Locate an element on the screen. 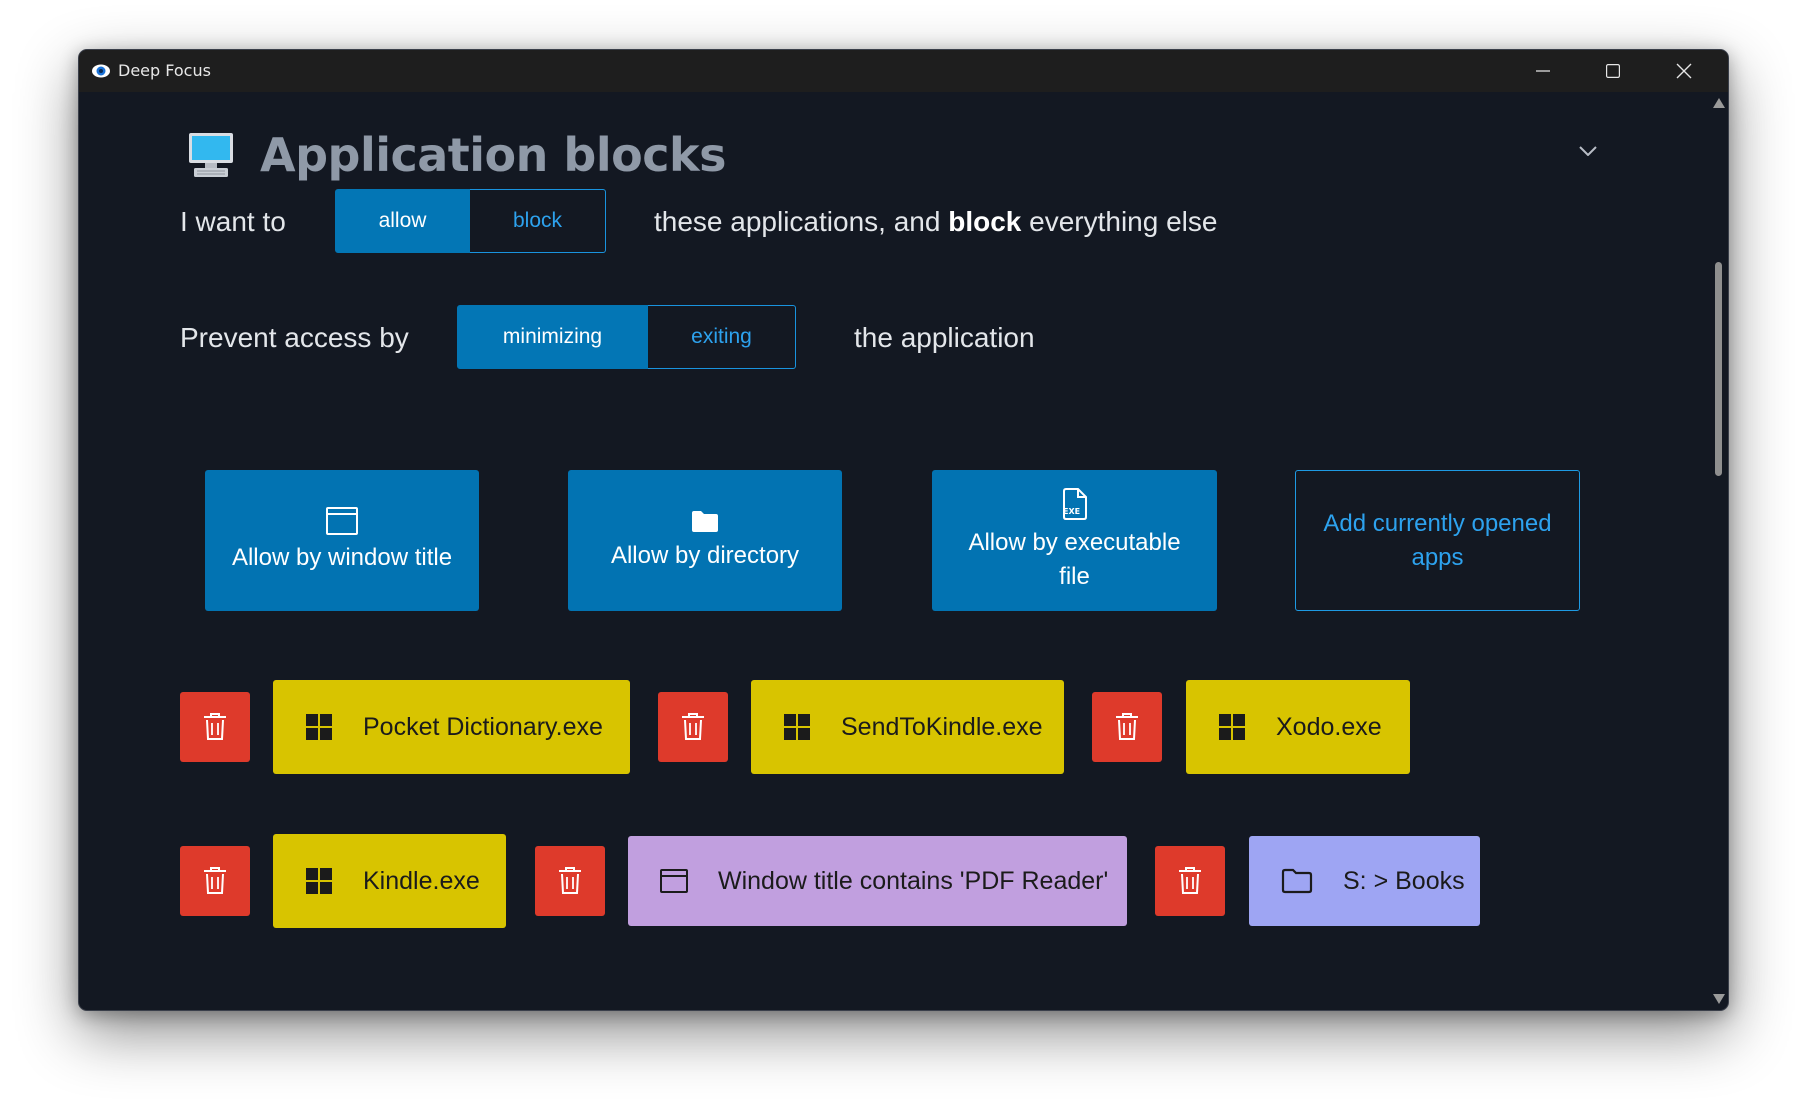  rule-label: Xodo.exe is located at coordinates (1329, 726).